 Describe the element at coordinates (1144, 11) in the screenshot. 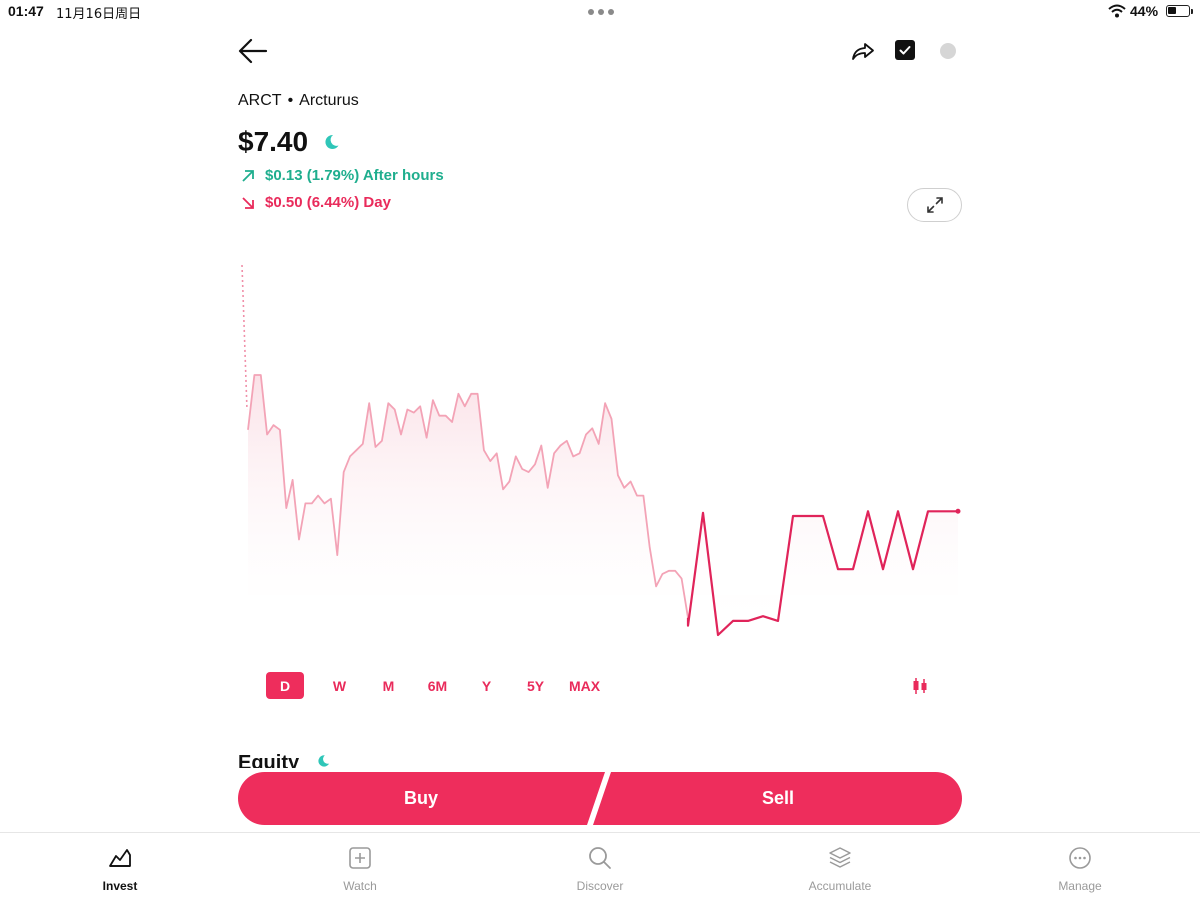

I see `battery-percent: 44%` at that location.